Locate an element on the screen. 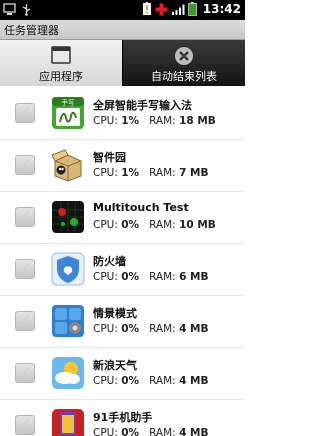  clock-time: 13:42 is located at coordinates (221, 9).